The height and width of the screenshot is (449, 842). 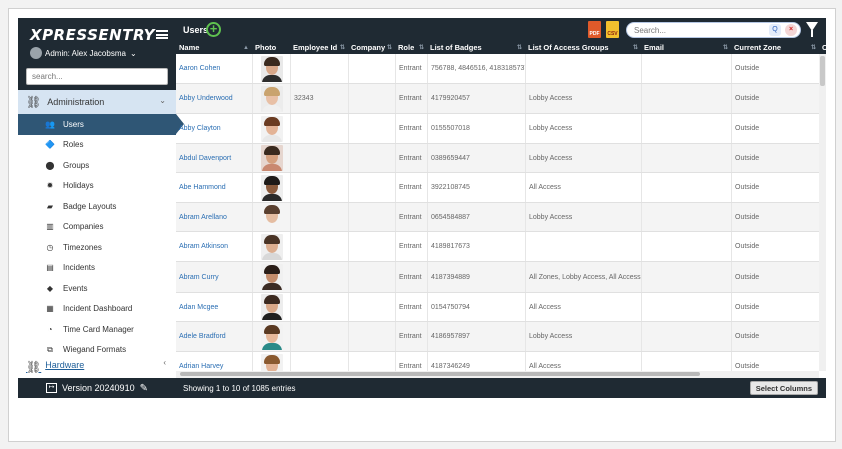 I want to click on clear-search-icon: ×, so click(x=791, y=30).